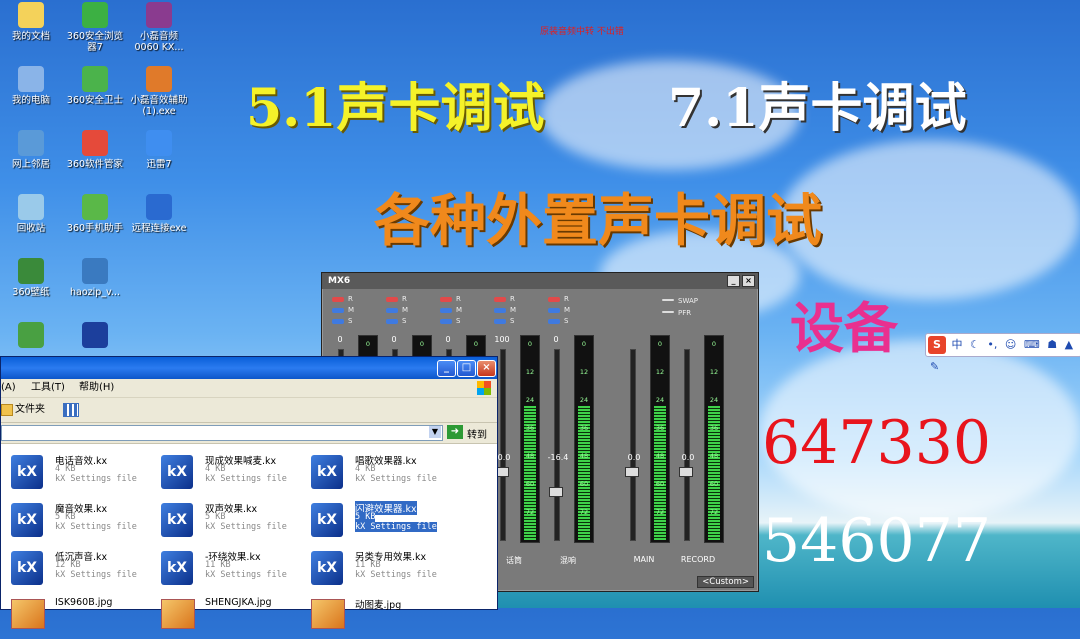 The height and width of the screenshot is (639, 1080). I want to click on desktop-icon-my-documents: 我的文档, so click(31, 22).